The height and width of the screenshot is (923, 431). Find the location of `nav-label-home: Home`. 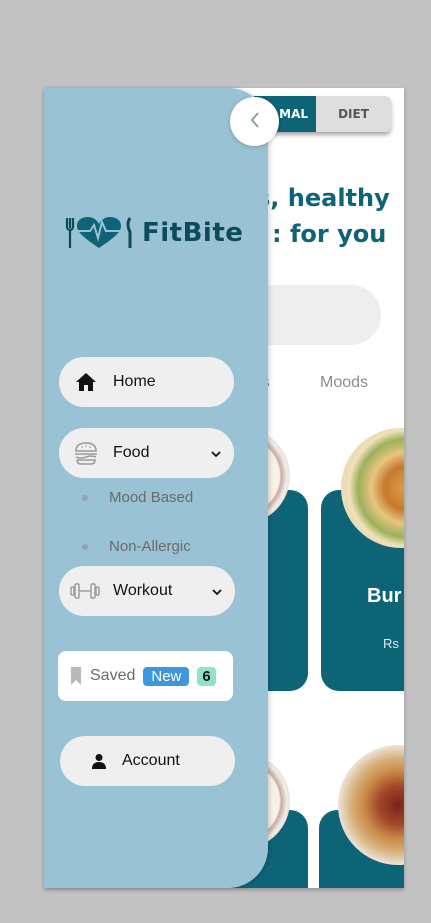

nav-label-home: Home is located at coordinates (134, 381).